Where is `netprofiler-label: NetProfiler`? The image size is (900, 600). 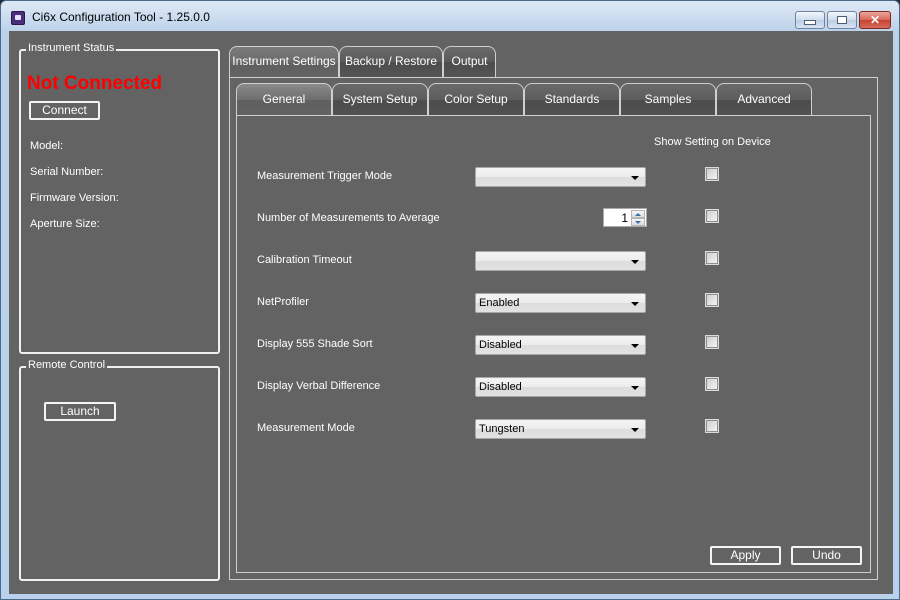 netprofiler-label: NetProfiler is located at coordinates (283, 302).